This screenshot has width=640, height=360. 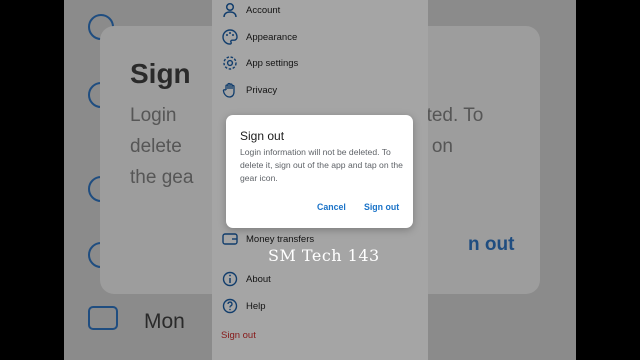 I want to click on watermark-text: SM Tech 143, so click(x=324, y=255).